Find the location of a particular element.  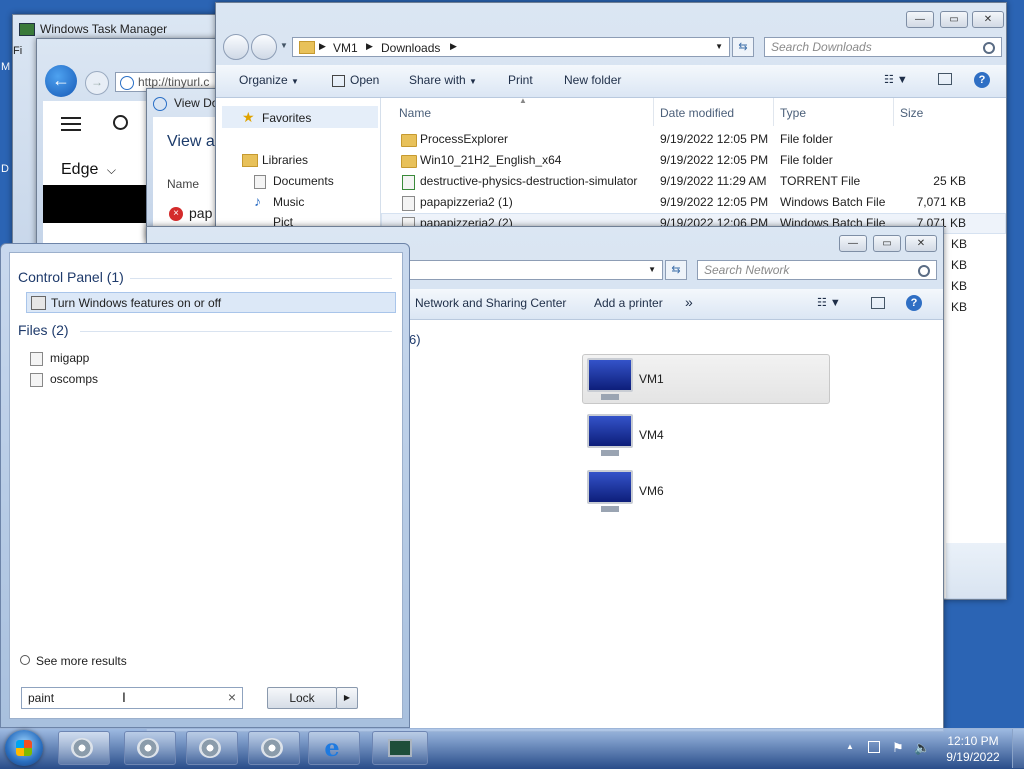

back-nav-button is located at coordinates (236, 47).